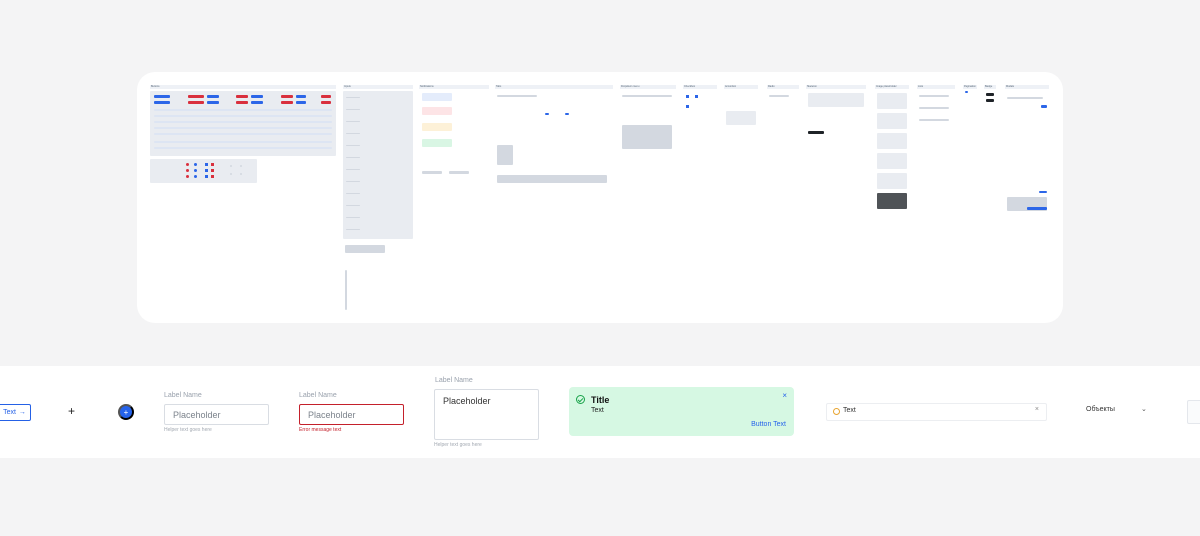 The image size is (1200, 536). I want to click on warning-circle-icon, so click(836, 411).